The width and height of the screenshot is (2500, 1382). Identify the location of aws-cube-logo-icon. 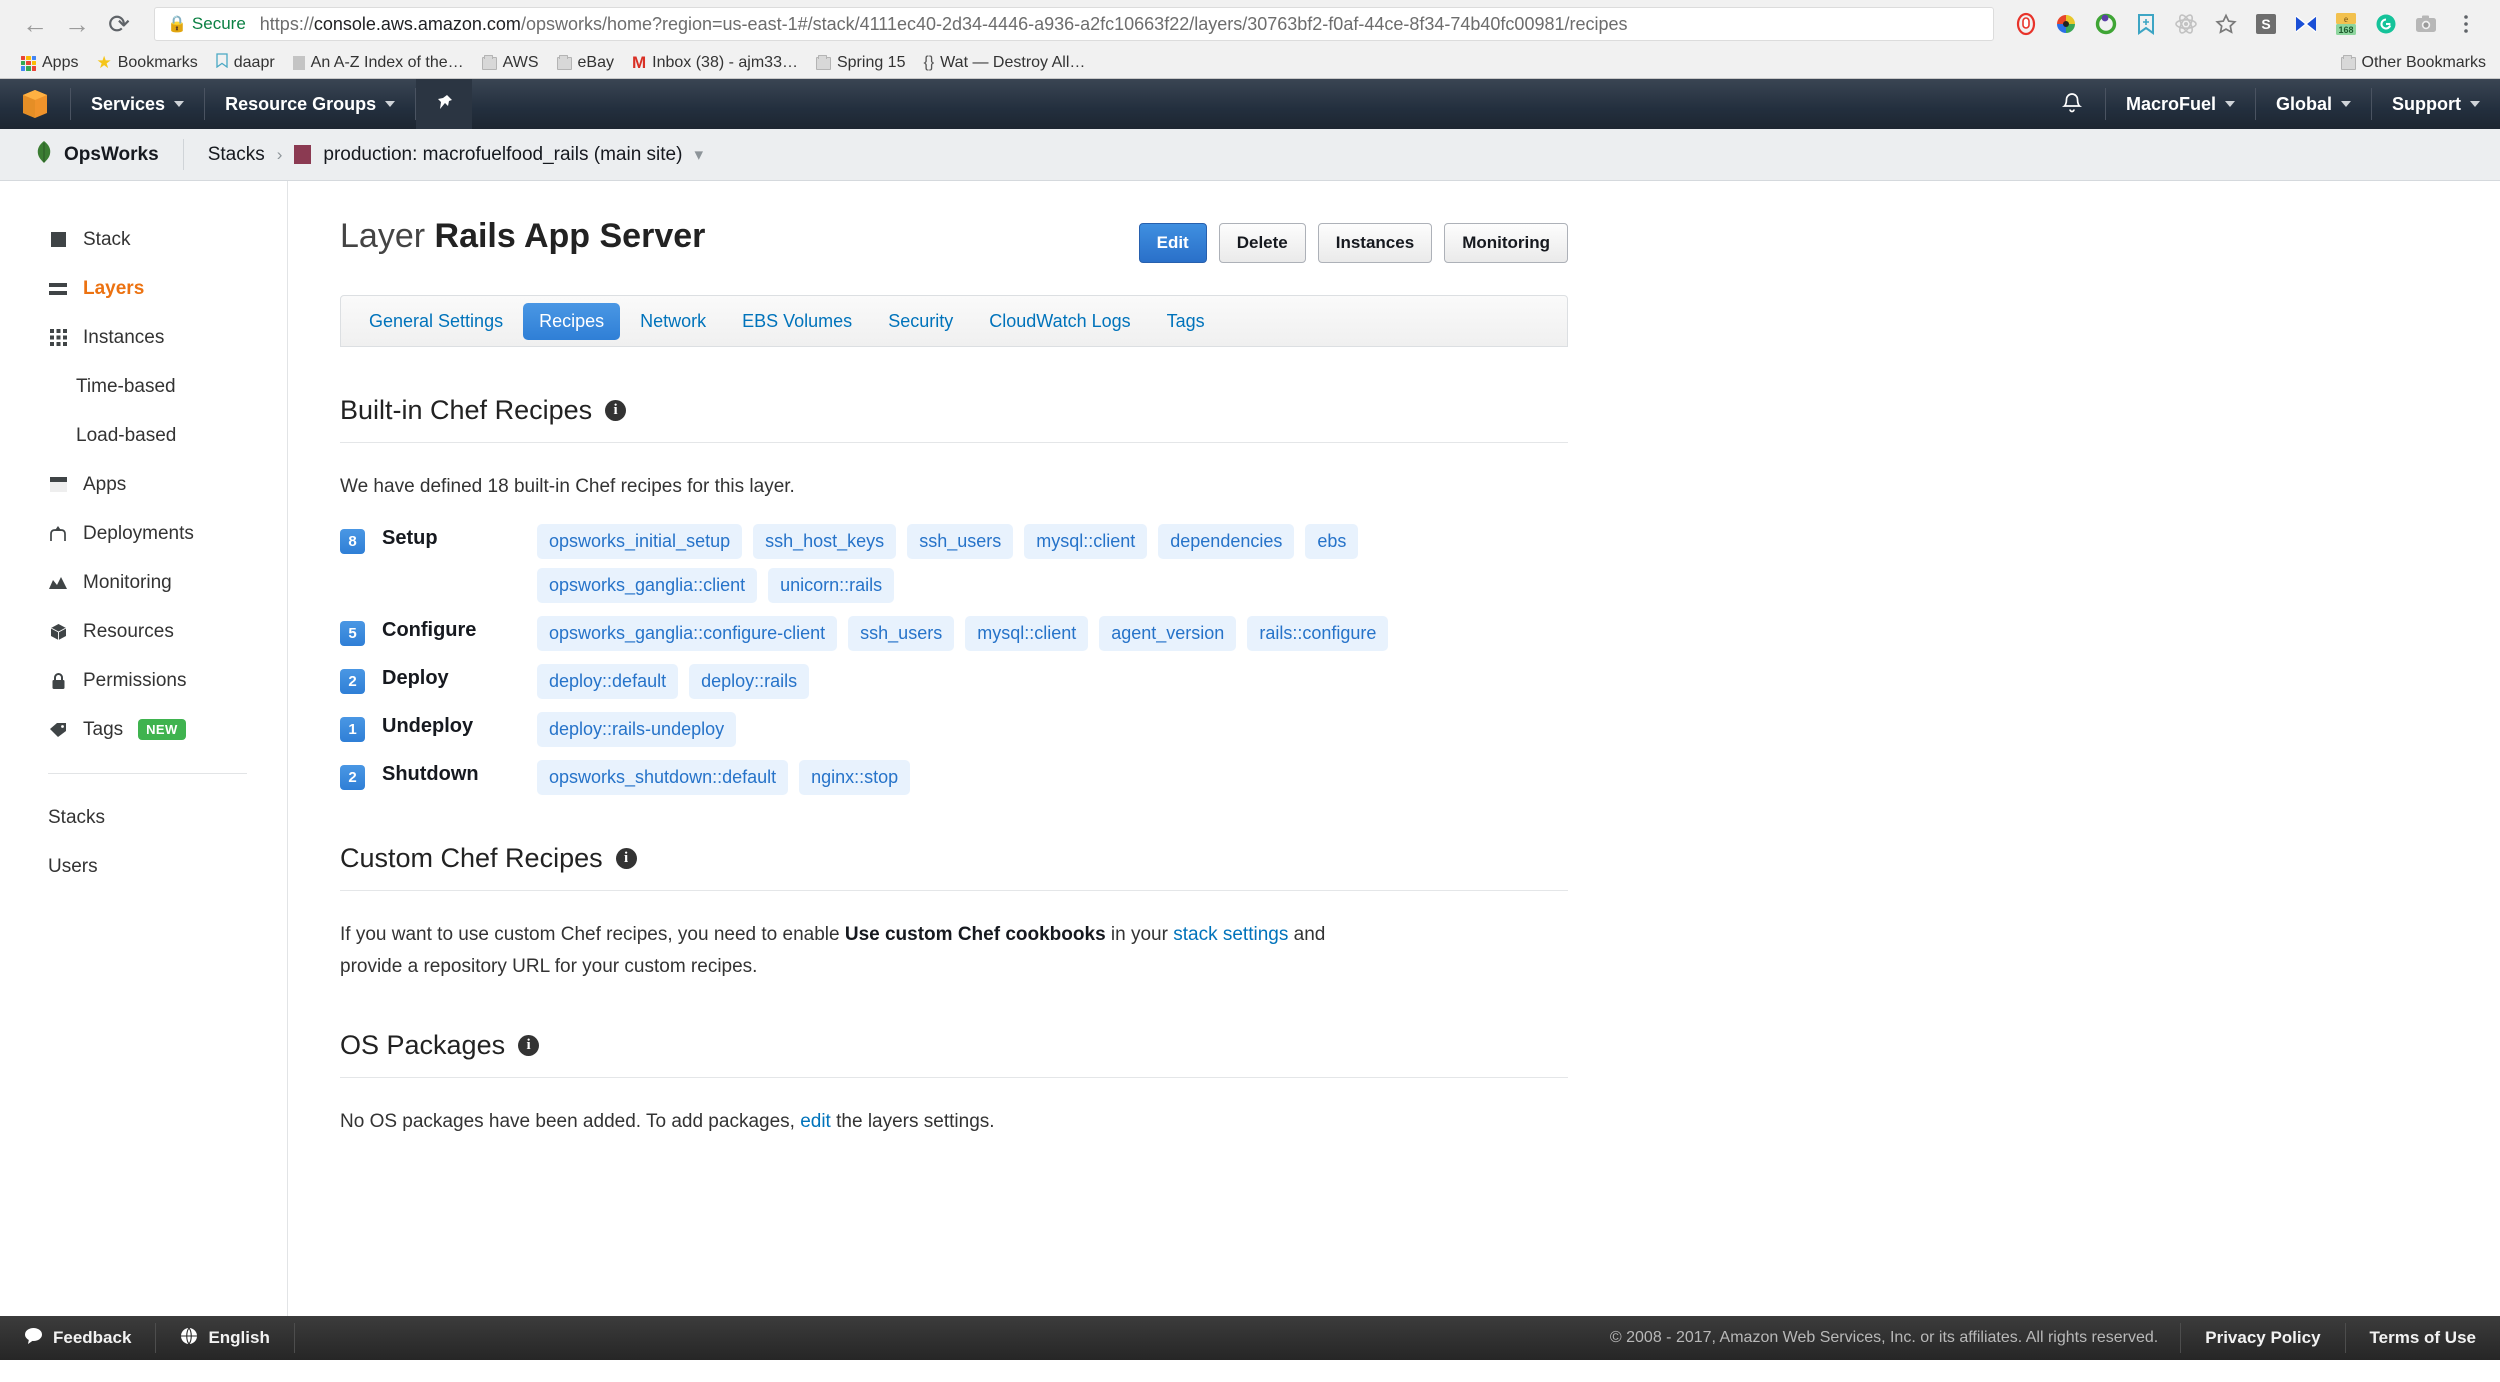
(35, 104).